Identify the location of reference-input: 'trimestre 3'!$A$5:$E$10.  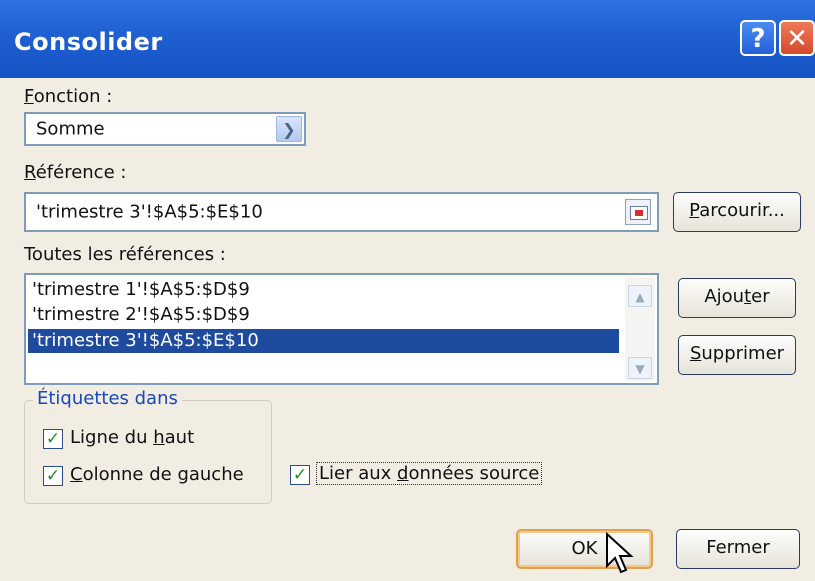
(341, 212).